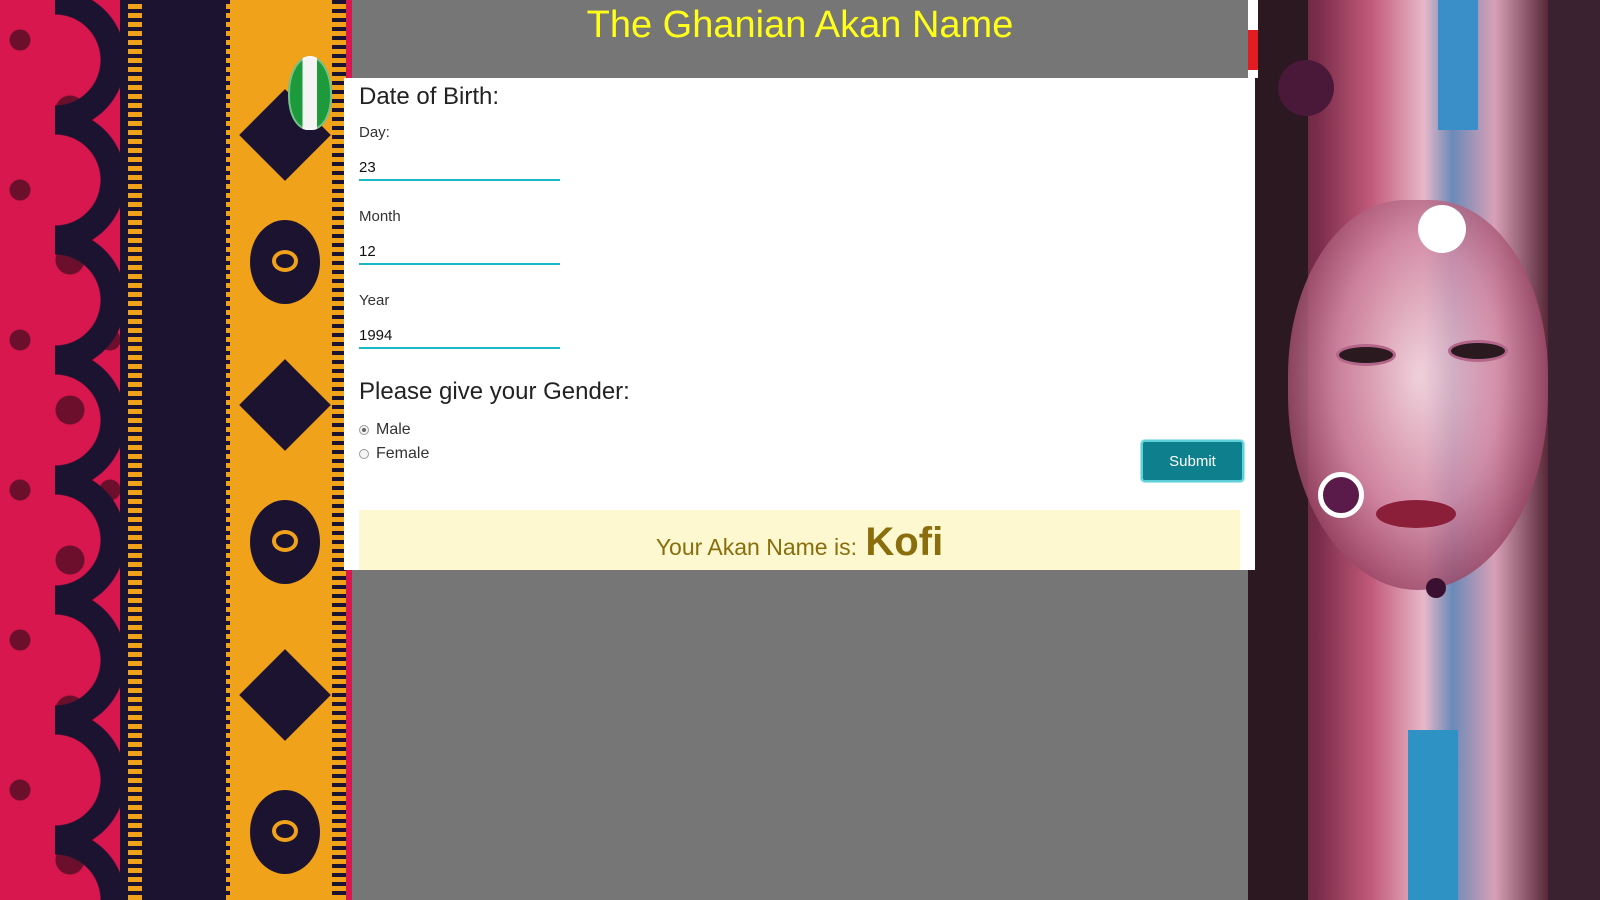 The image size is (1600, 900). Describe the element at coordinates (459, 252) in the screenshot. I see `month-input` at that location.